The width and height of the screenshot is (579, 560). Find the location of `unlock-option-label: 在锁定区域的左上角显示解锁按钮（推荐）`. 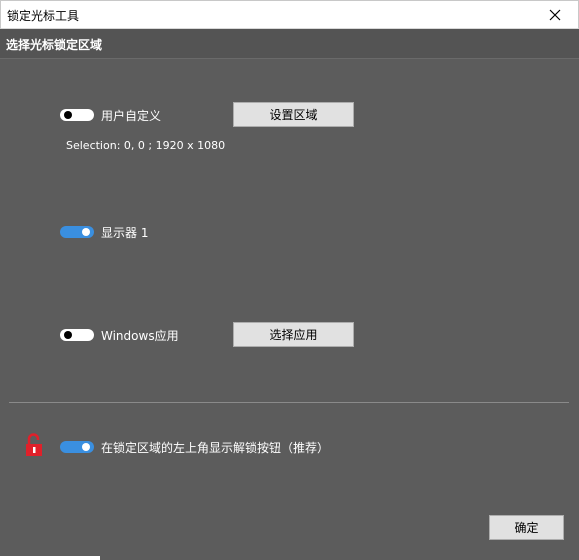

unlock-option-label: 在锁定区域的左上角显示解锁按钮（推荐） is located at coordinates (215, 448).